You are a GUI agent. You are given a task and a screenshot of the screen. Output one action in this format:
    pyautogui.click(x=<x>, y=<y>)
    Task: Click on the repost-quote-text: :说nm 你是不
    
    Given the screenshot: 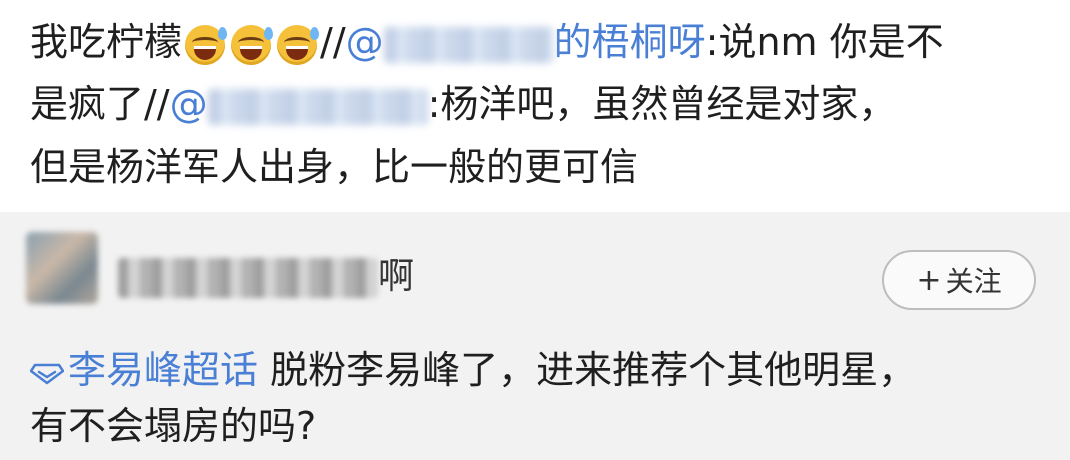 What is the action you would take?
    pyautogui.click(x=824, y=42)
    